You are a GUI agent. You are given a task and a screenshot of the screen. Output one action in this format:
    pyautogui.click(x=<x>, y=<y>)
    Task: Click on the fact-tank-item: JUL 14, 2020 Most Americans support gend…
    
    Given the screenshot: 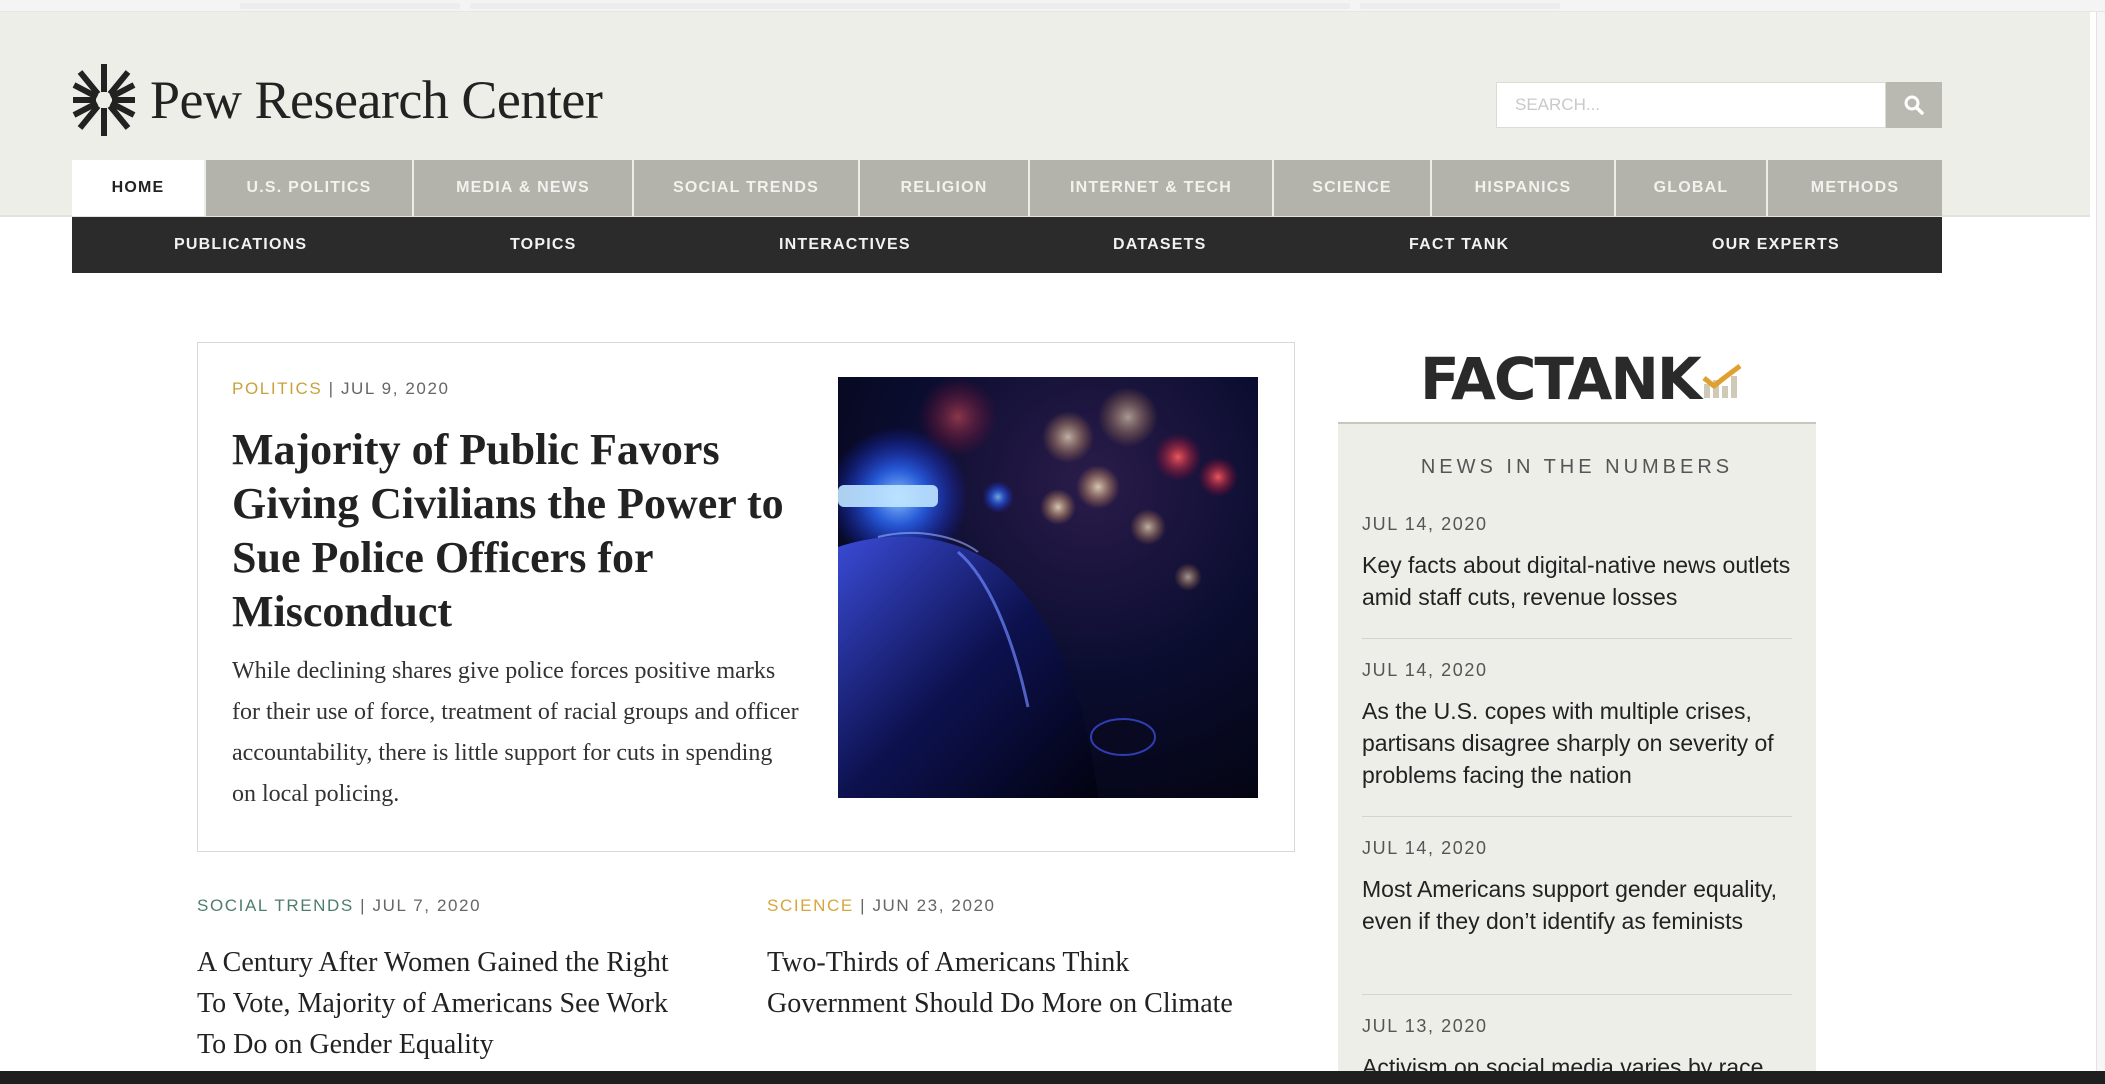 What is the action you would take?
    pyautogui.click(x=1577, y=887)
    